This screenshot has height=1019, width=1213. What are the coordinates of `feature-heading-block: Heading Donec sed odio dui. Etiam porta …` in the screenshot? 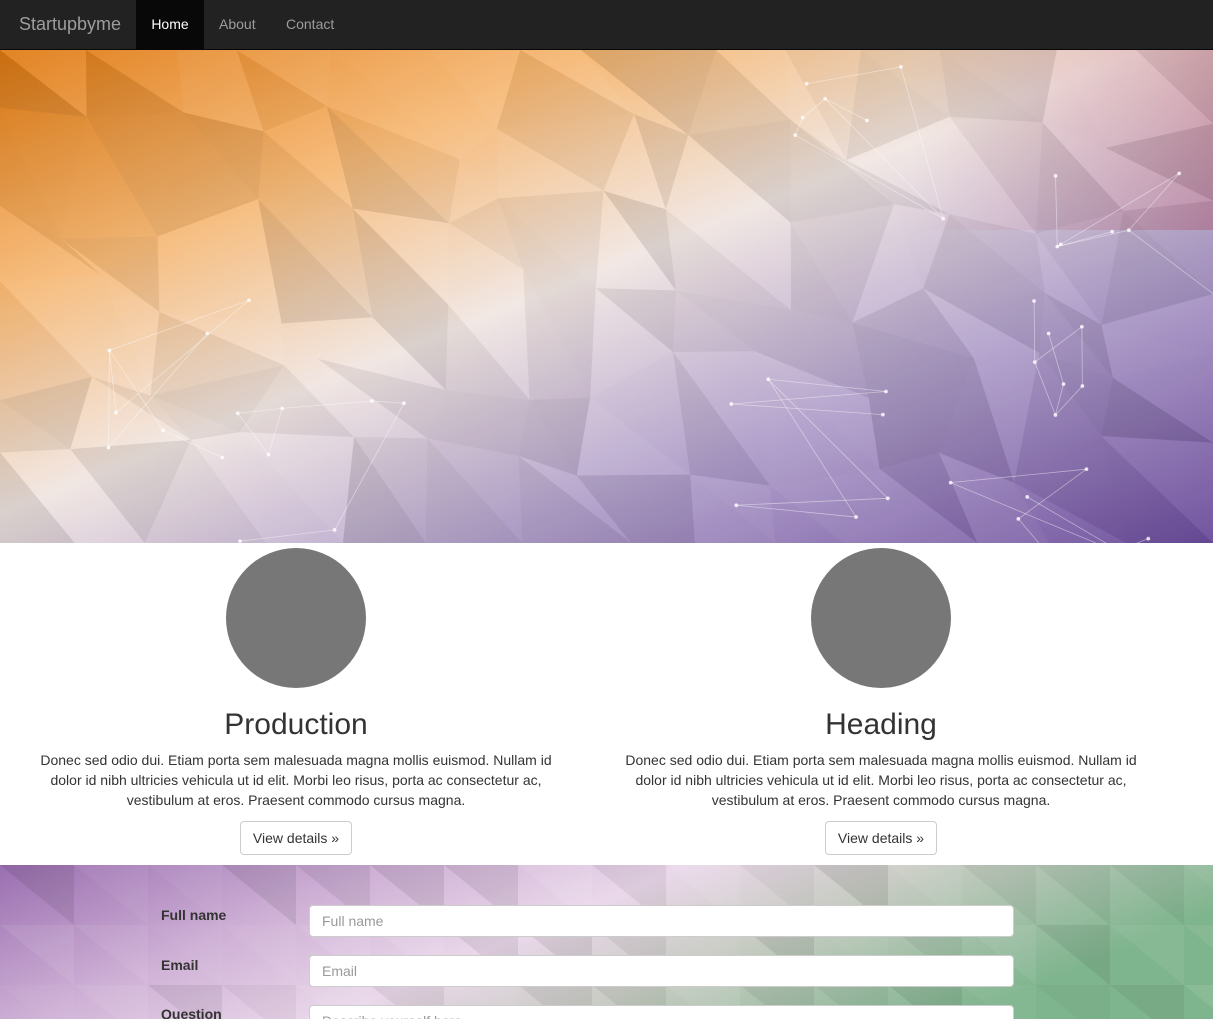 It's located at (881, 701).